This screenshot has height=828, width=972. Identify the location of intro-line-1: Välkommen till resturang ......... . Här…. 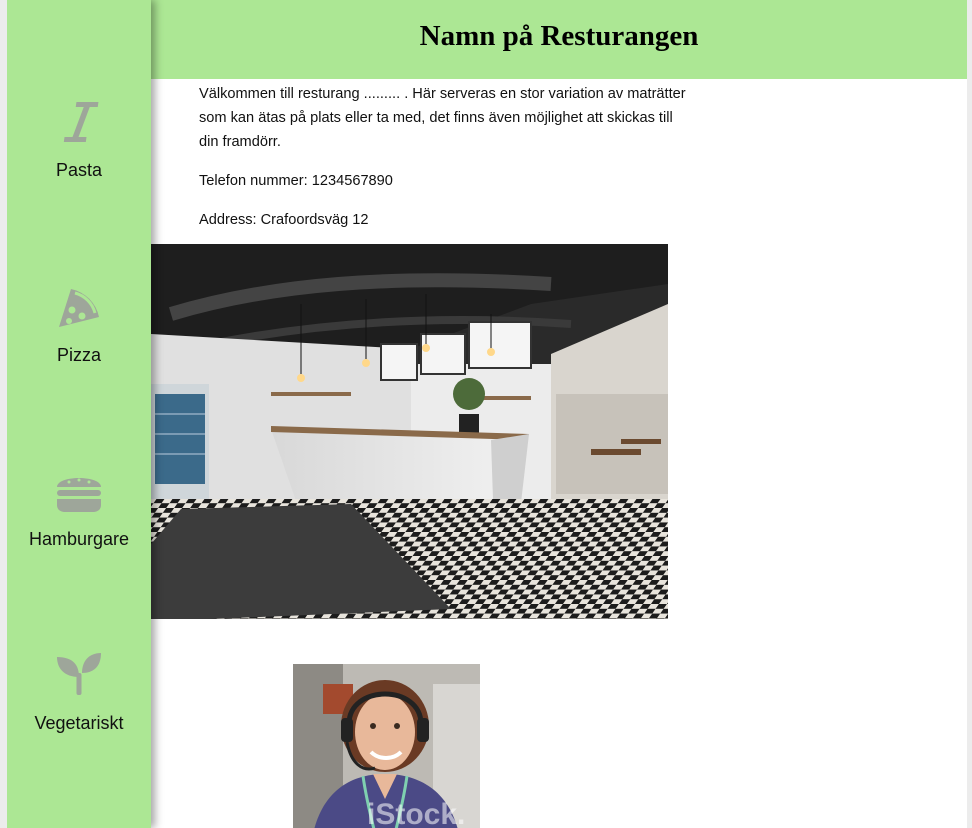
(442, 94).